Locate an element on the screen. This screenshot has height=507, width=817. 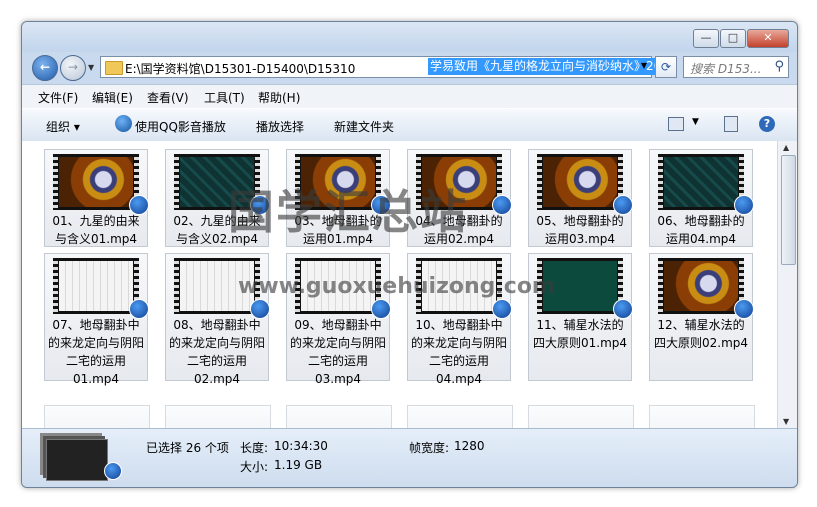
menu-bar: 文件(F) 编辑(E) 查看(V) 工具(T) 帮助(H) is located at coordinates (409, 96).